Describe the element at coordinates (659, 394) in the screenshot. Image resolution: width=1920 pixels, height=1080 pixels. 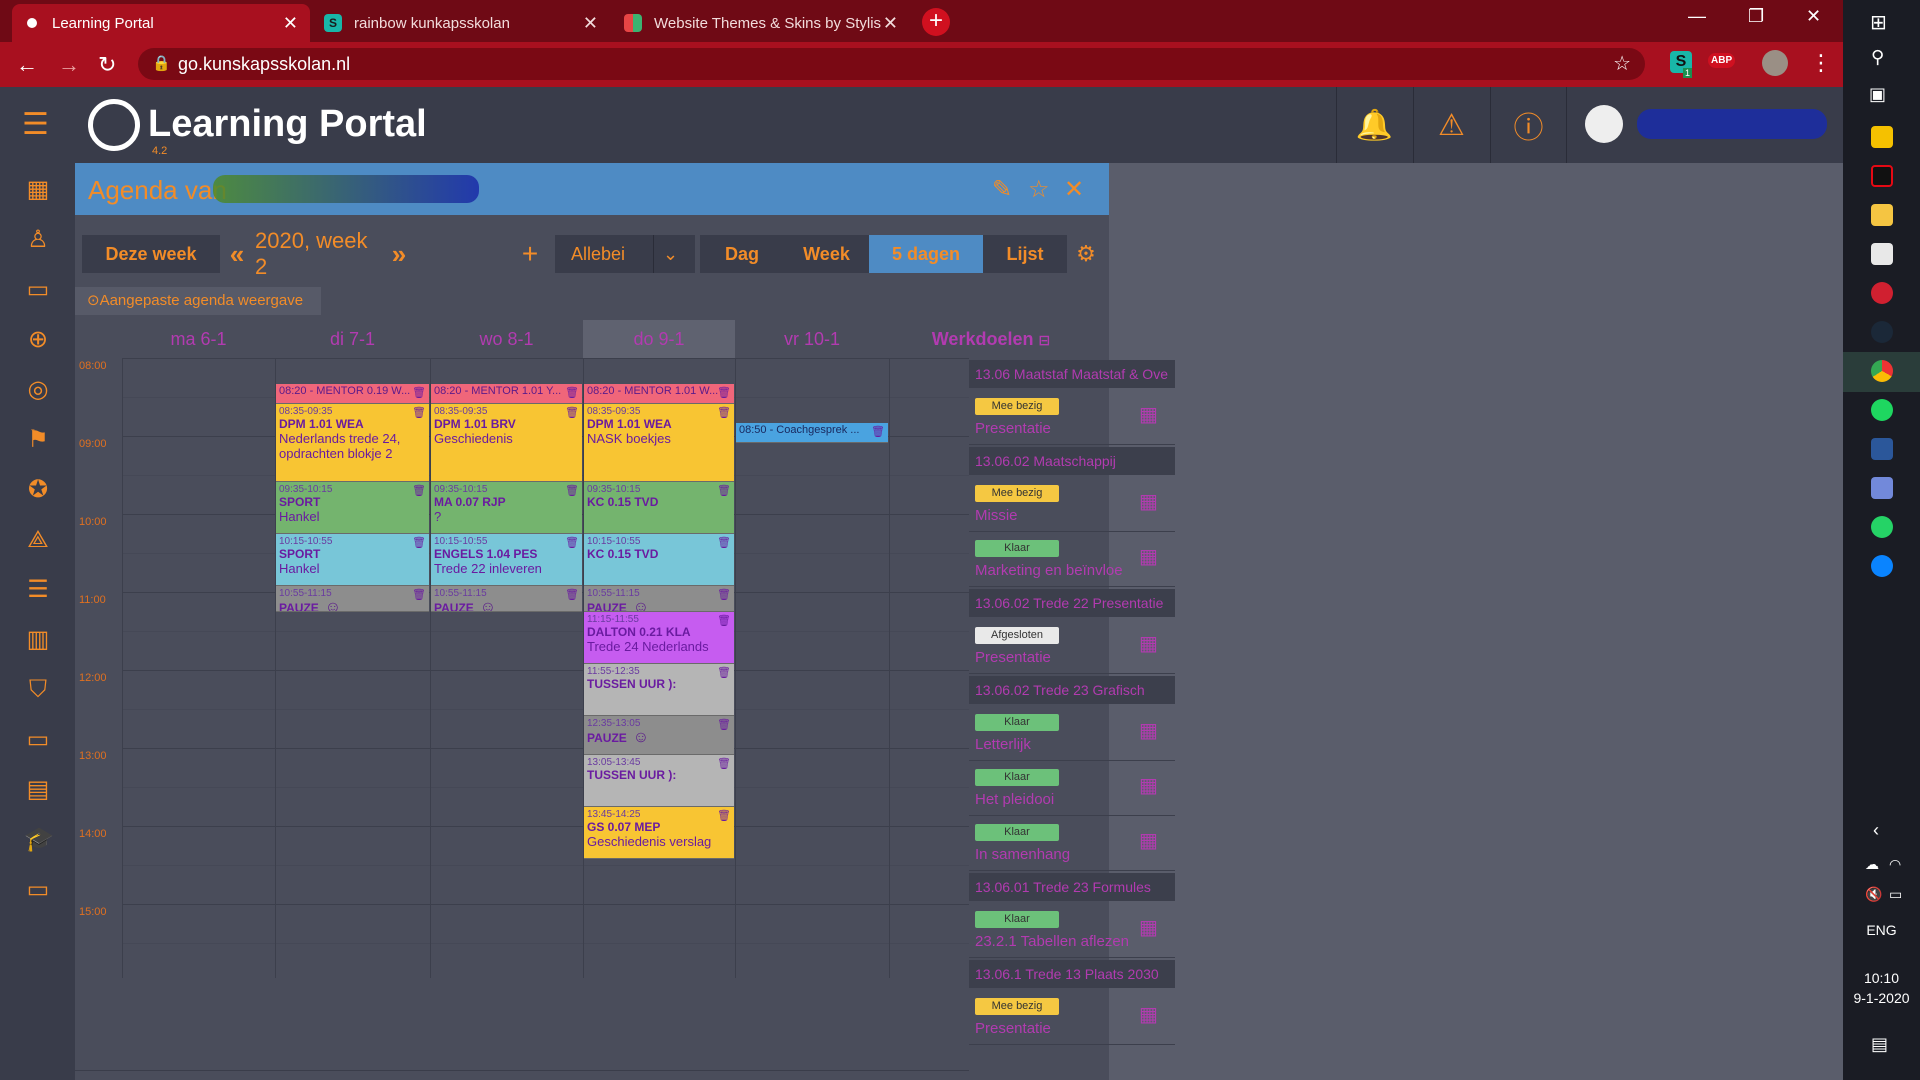
I see `calendar-event: 08:20 - MENTOR 1.01 W... 🗑` at that location.